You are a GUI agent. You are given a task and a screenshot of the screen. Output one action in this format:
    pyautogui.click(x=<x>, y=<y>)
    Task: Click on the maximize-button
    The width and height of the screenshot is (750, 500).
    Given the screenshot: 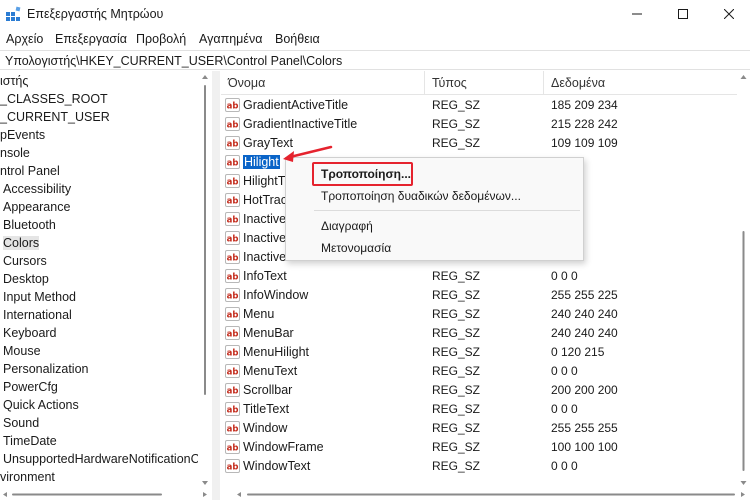 What is the action you would take?
    pyautogui.click(x=683, y=14)
    